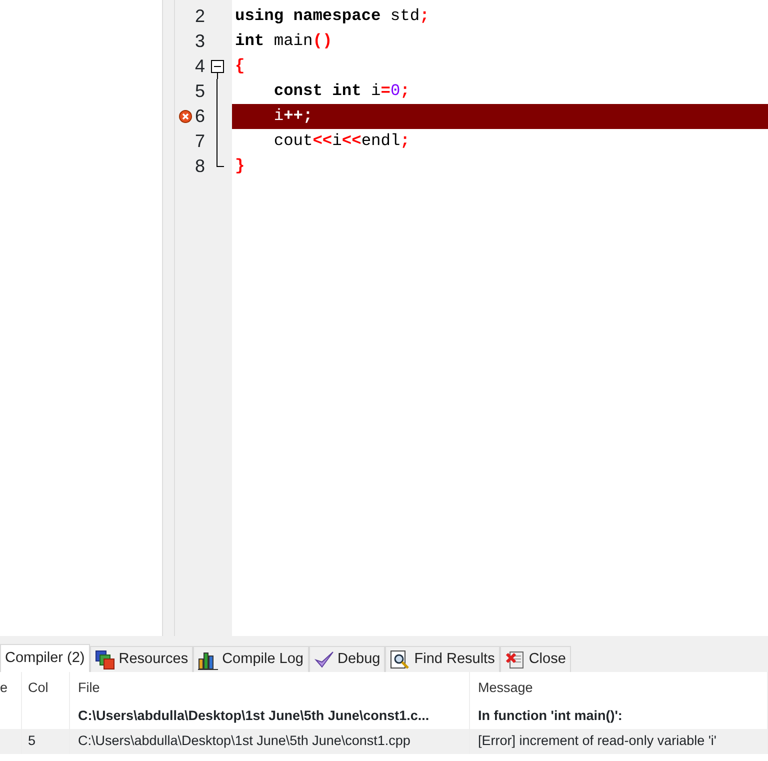  What do you see at coordinates (240, 67) in the screenshot?
I see `code-line: {` at bounding box center [240, 67].